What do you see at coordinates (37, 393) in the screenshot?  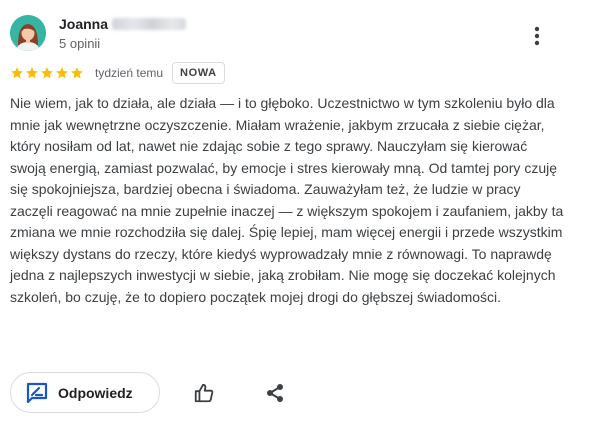 I see `reply-icon` at bounding box center [37, 393].